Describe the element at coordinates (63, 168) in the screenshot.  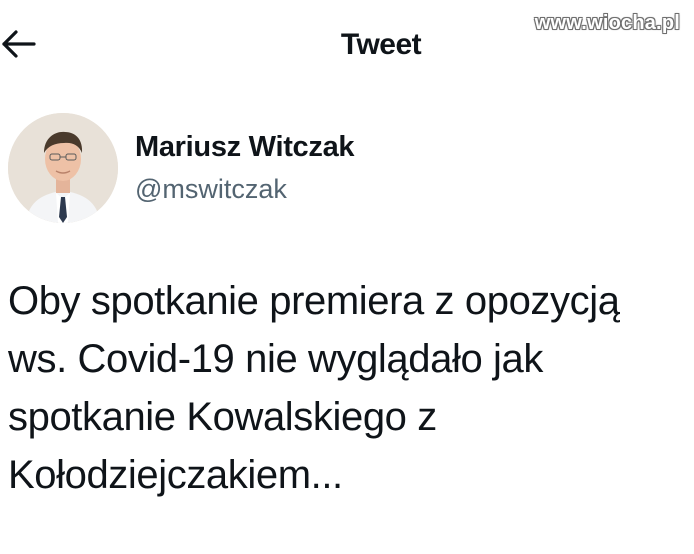
I see `avatar` at that location.